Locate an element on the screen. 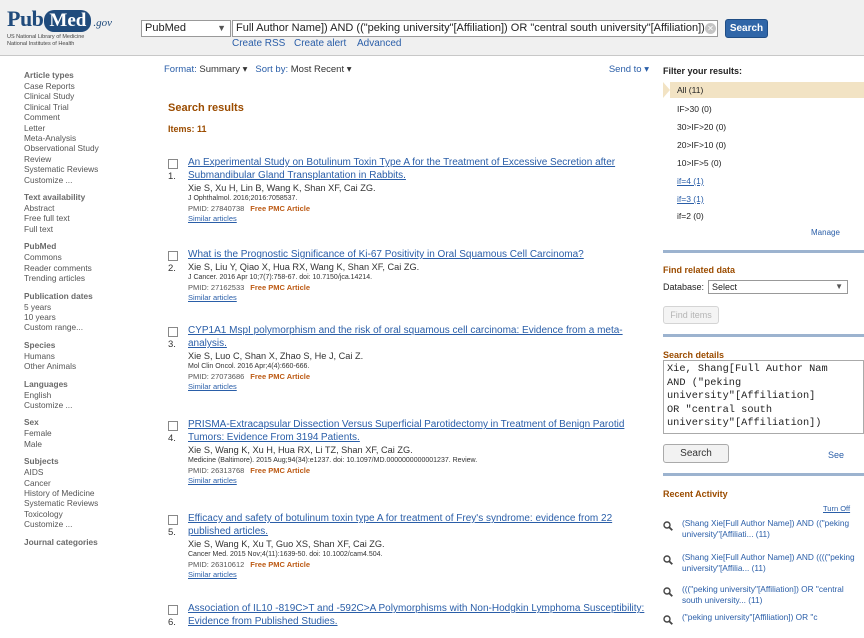 This screenshot has width=864, height=638. sidebar-filter-item: Other Animals is located at coordinates (91, 366).